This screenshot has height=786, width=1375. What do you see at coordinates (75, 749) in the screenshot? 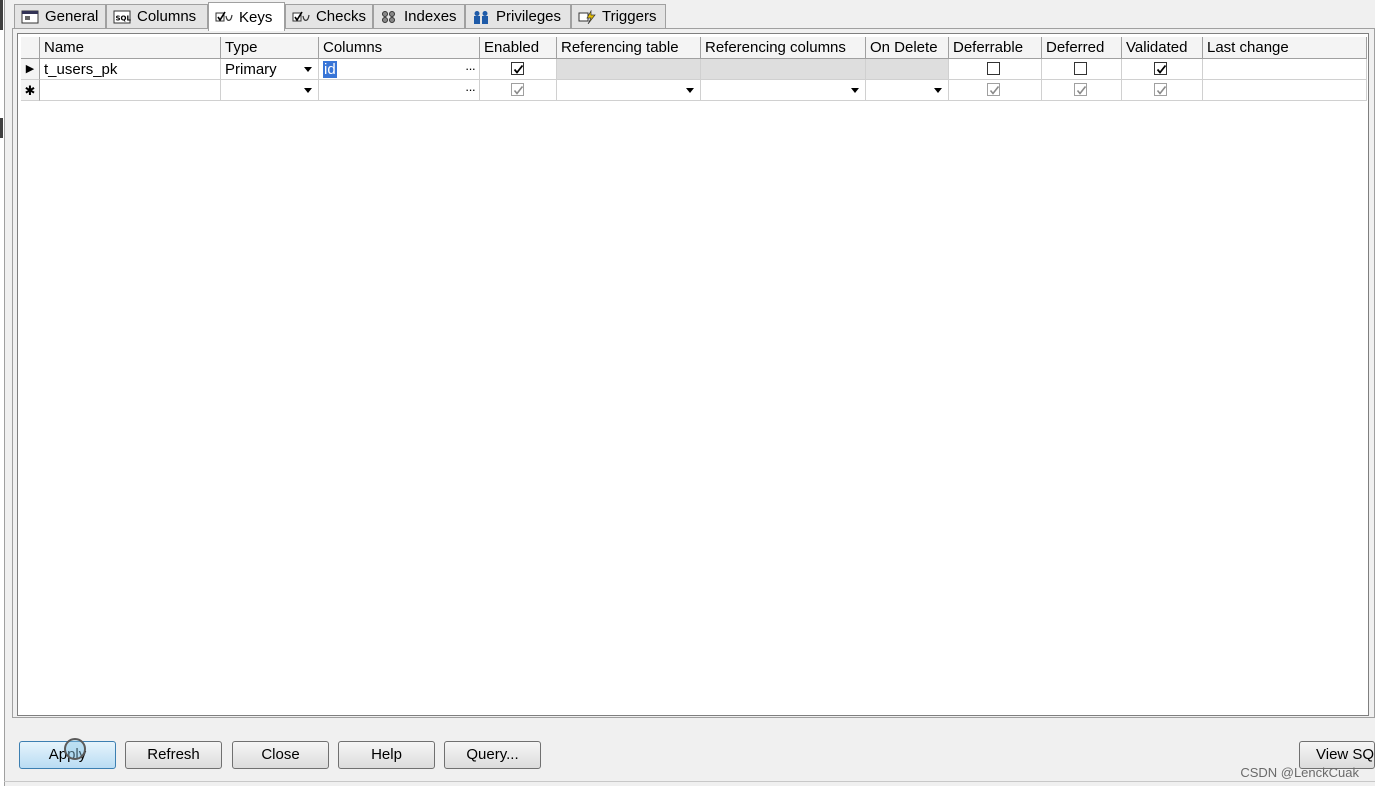
I see `mouse-cursor-icon` at bounding box center [75, 749].